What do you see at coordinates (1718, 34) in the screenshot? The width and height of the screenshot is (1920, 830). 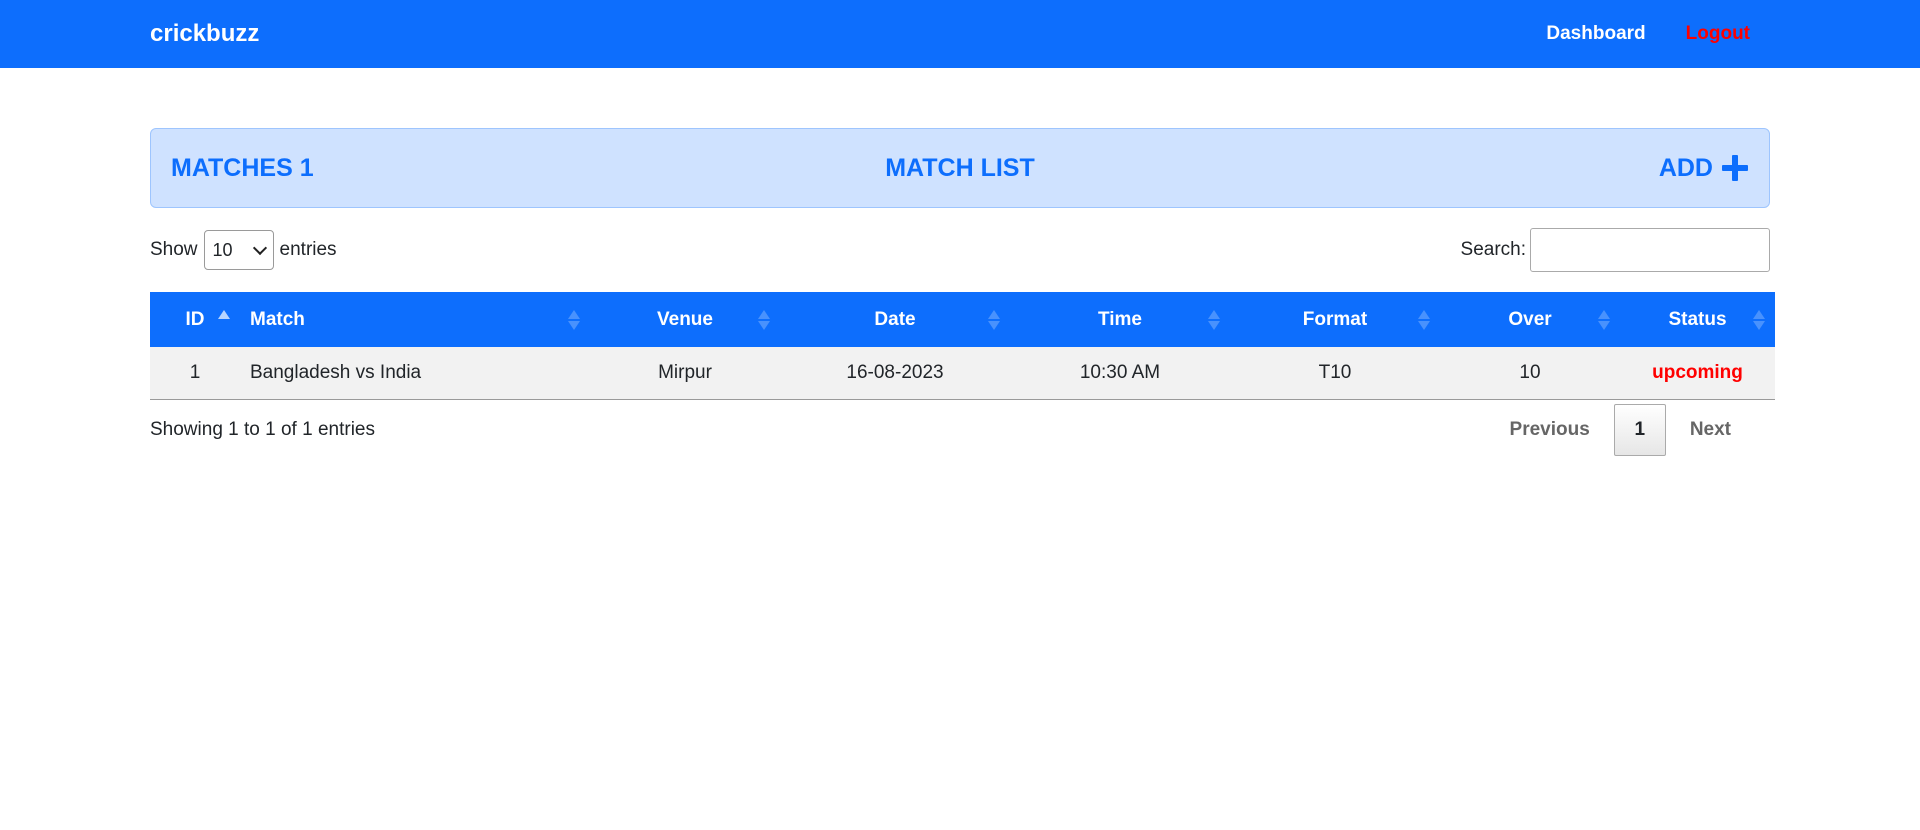 I see `nav-logout-link: Logout` at bounding box center [1718, 34].